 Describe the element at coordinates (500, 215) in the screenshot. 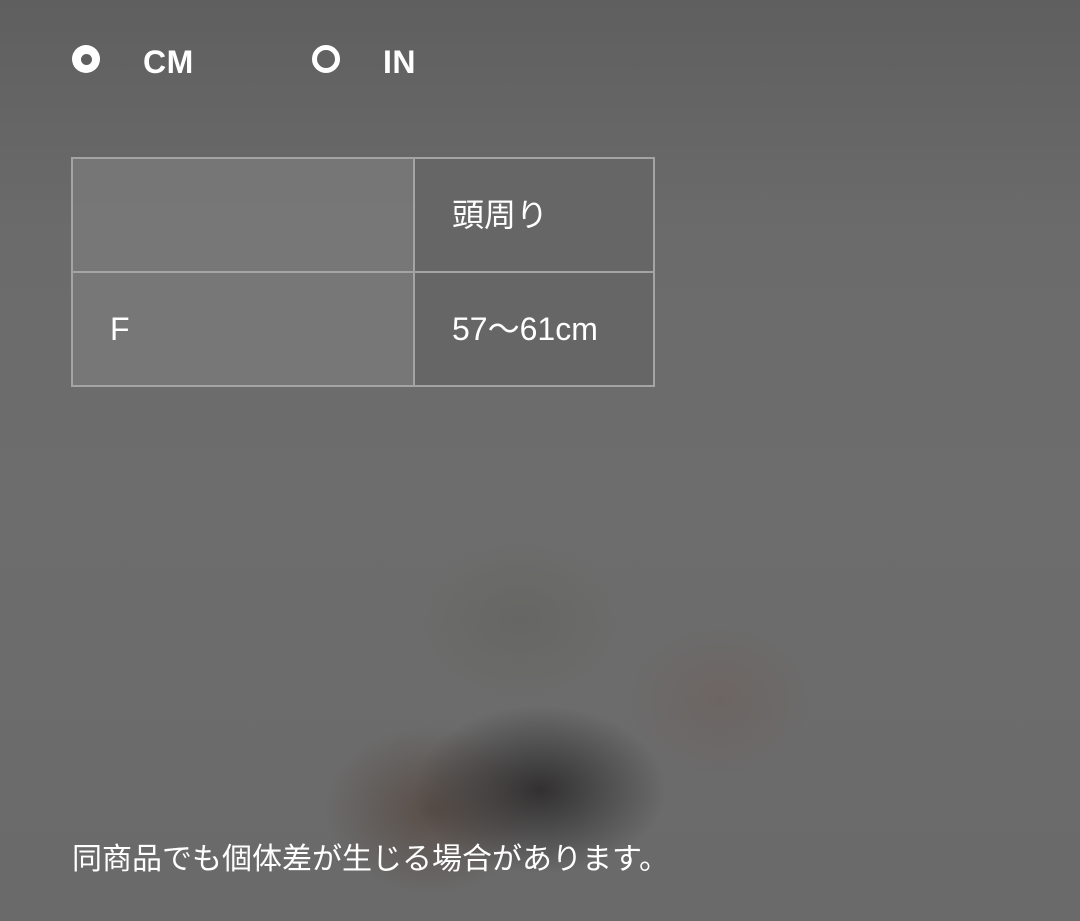

I see `column-header-head-circumference: 頭周り` at that location.